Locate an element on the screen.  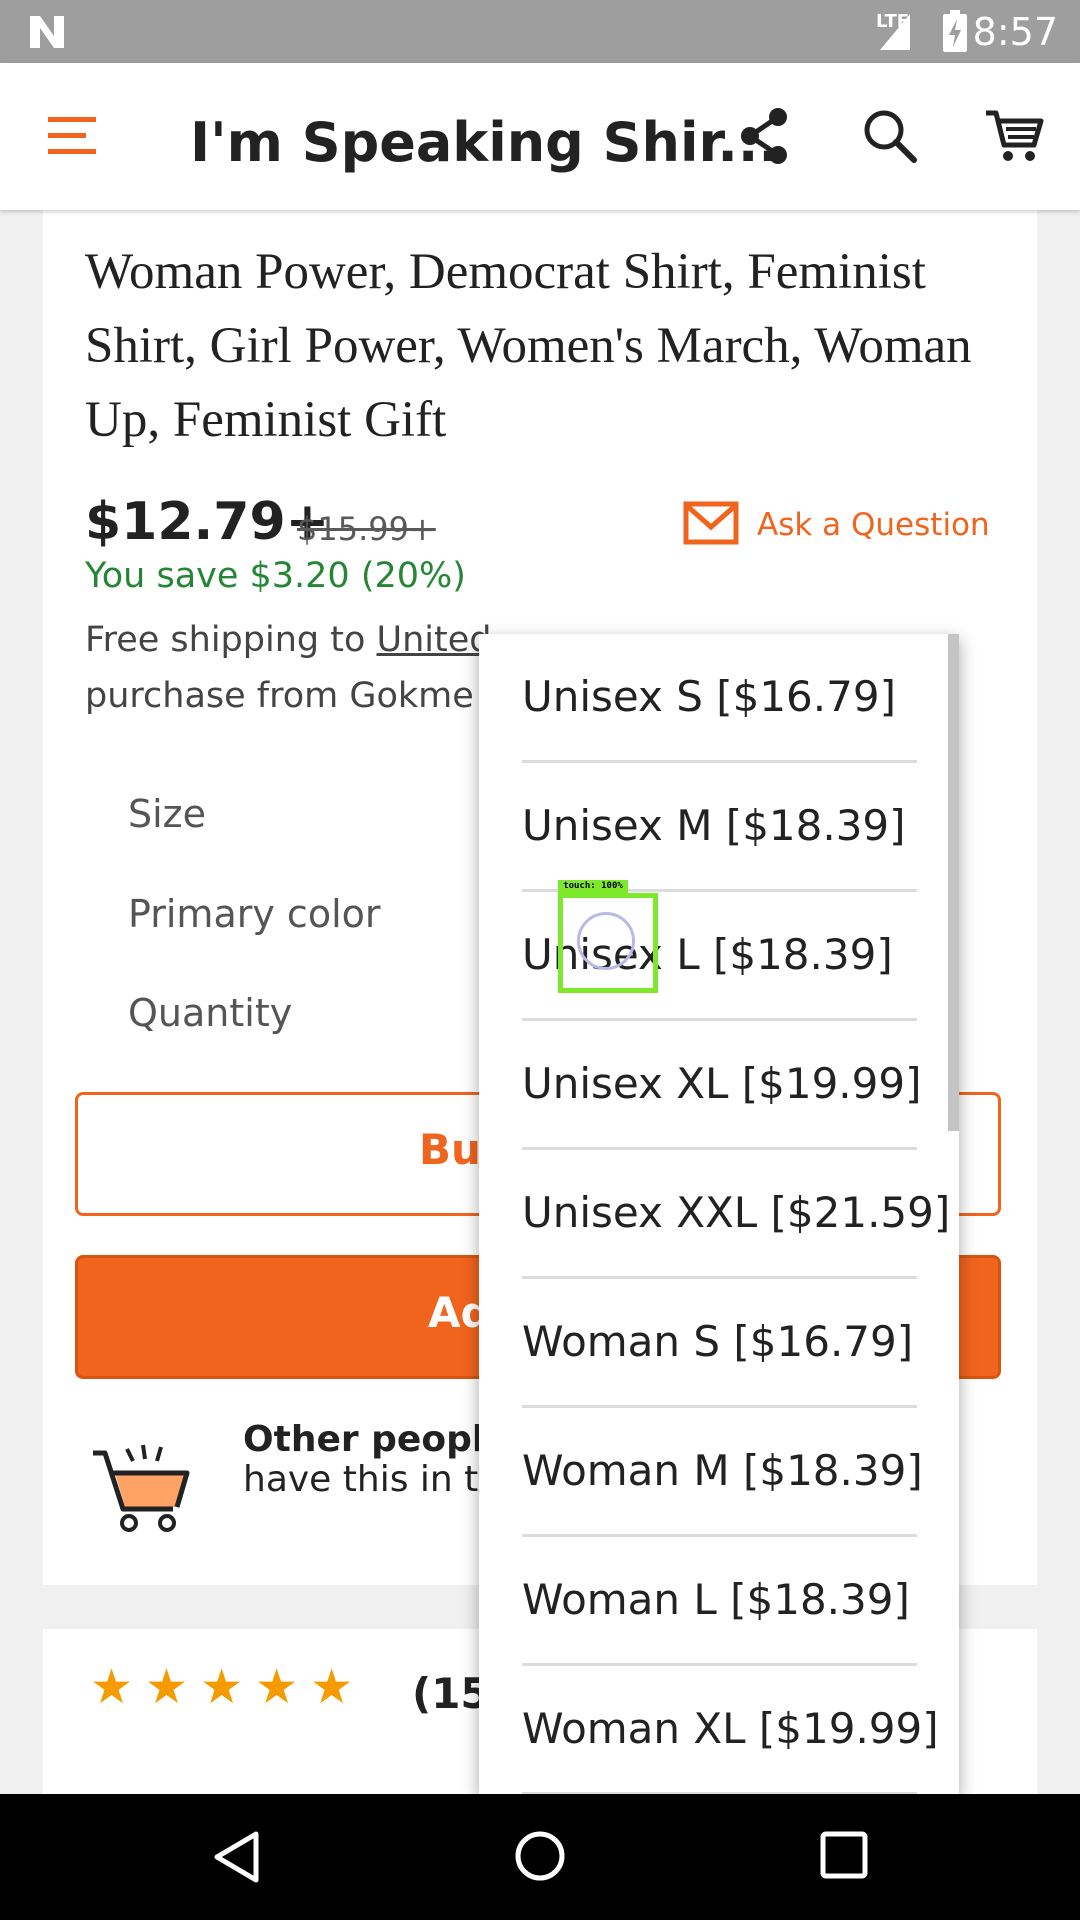
dropdown-option-label: Woman S [$16.79] is located at coordinates (718, 1341).